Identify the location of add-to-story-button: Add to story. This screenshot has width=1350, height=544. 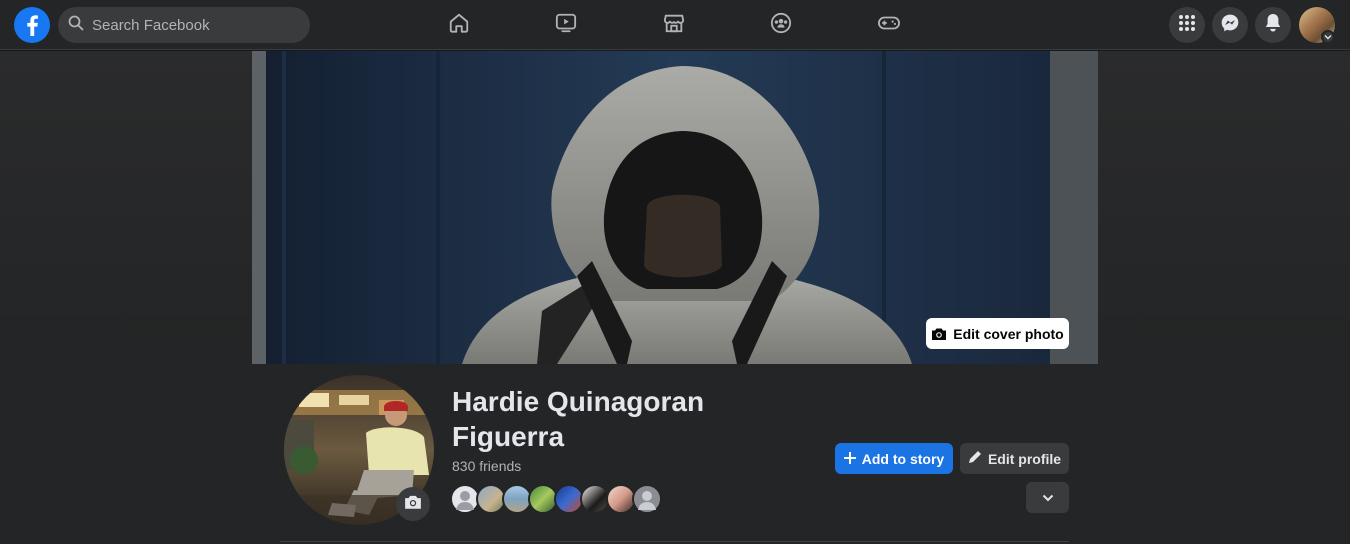
(894, 458).